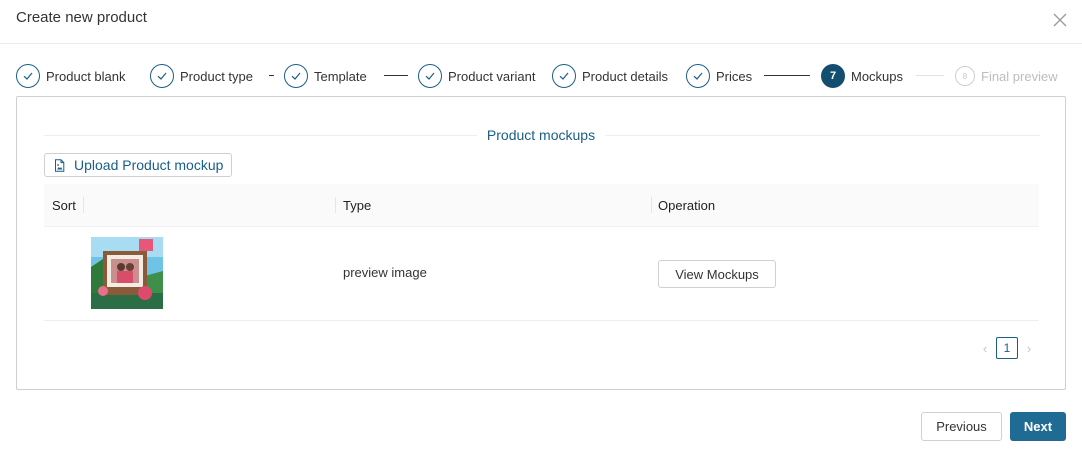  I want to click on step-label: Template, so click(340, 76).